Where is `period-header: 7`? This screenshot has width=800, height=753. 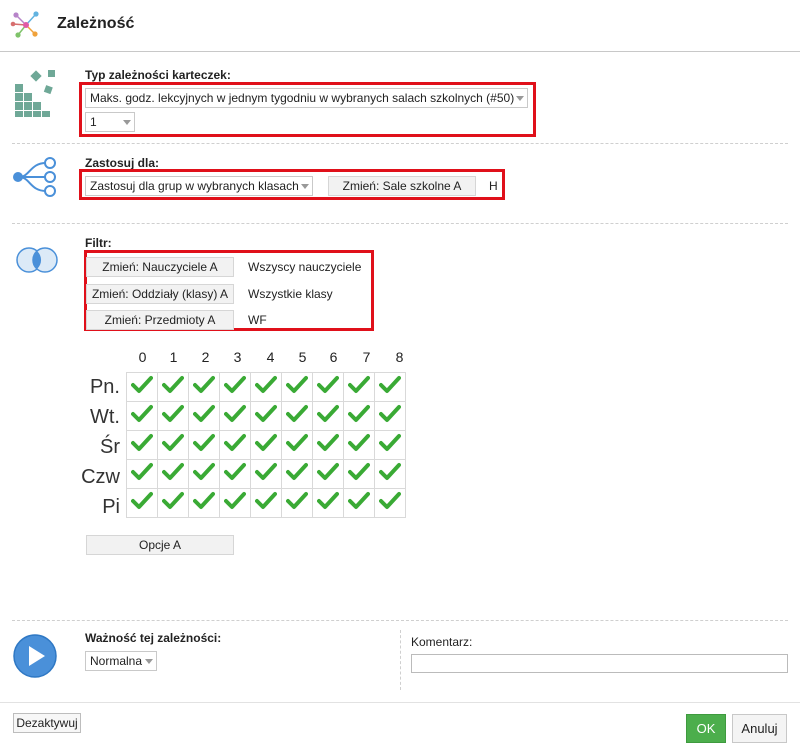
period-header: 7 is located at coordinates (366, 357).